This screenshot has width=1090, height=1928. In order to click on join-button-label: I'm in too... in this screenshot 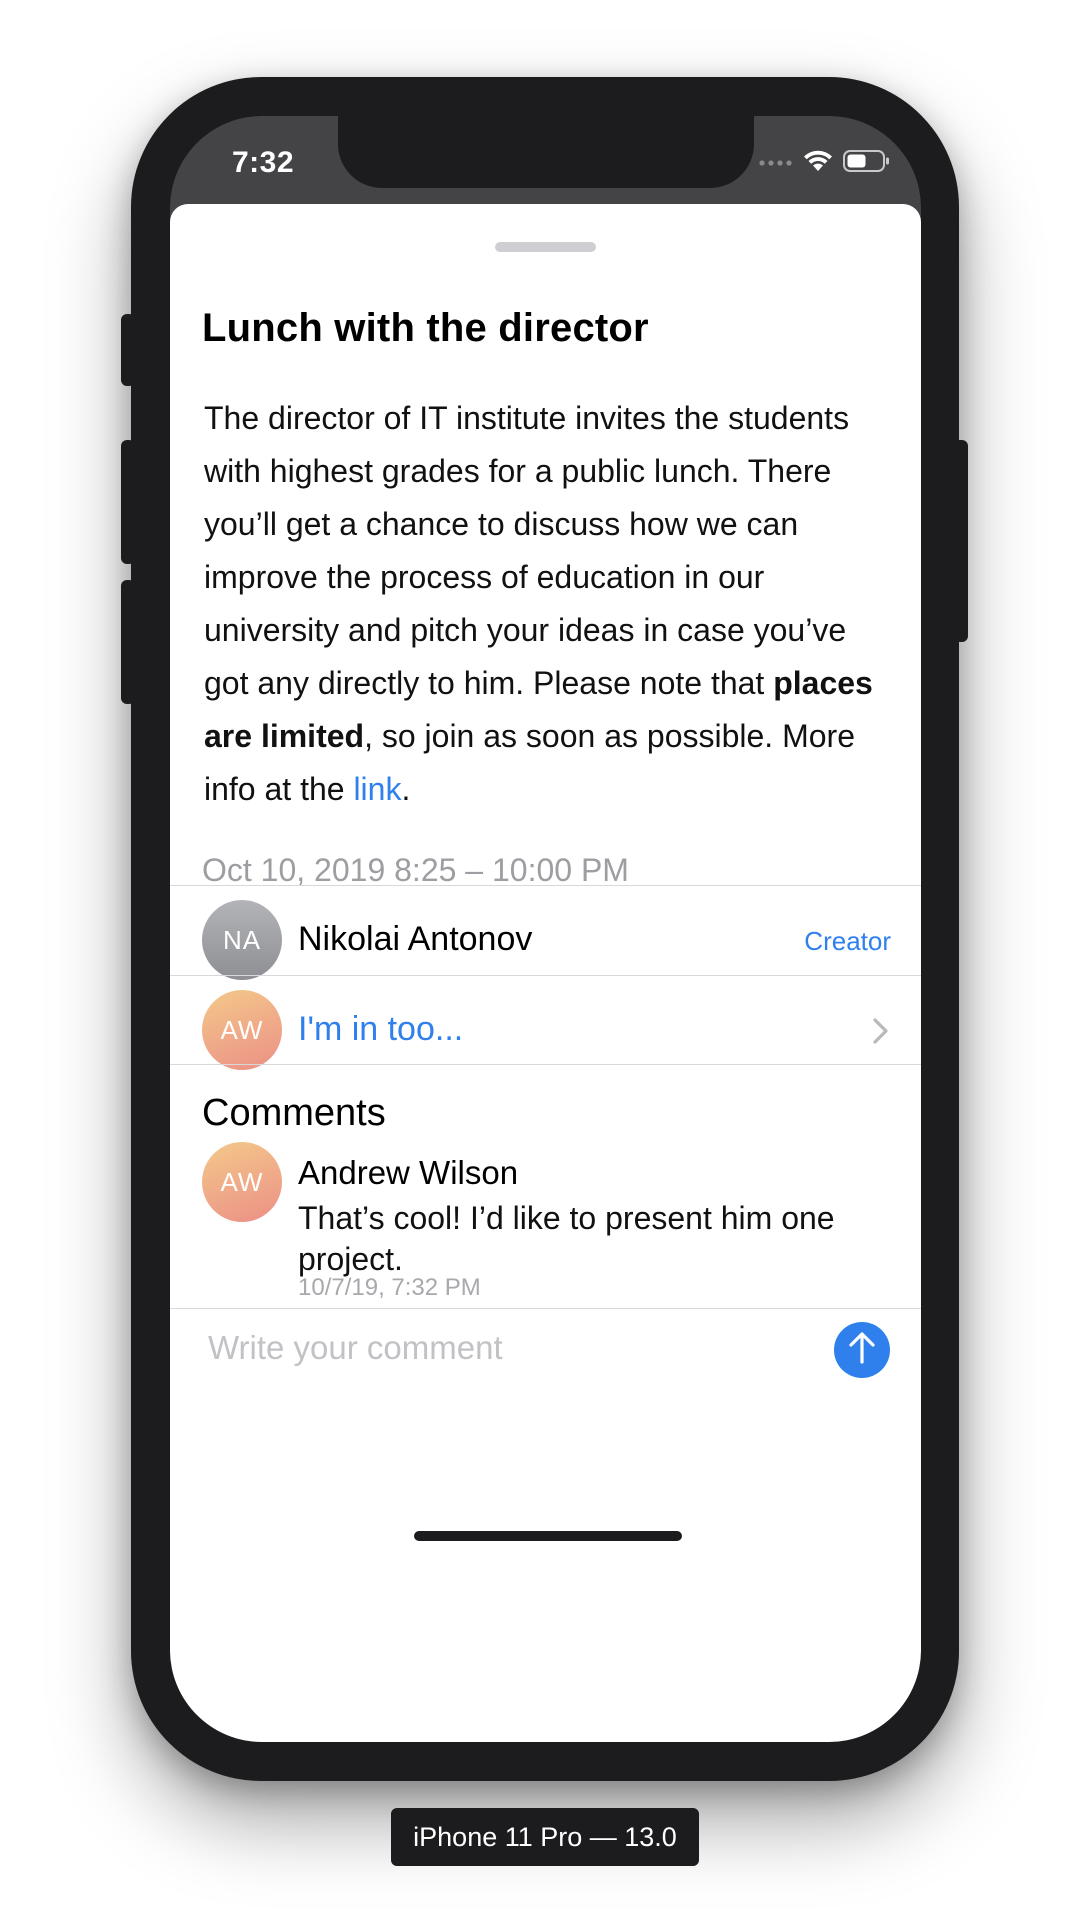, I will do `click(381, 1029)`.